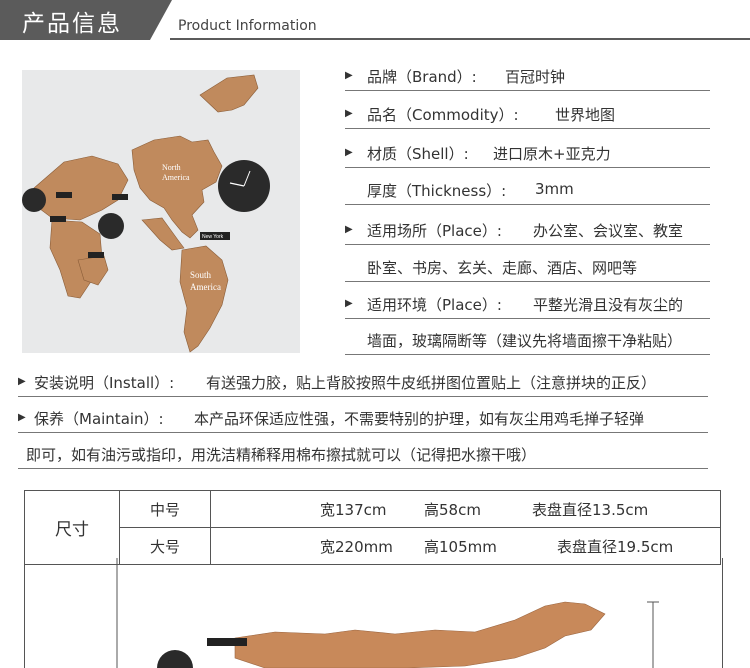 The height and width of the screenshot is (668, 750). Describe the element at coordinates (585, 115) in the screenshot. I see `spec-value: 世界地图` at that location.